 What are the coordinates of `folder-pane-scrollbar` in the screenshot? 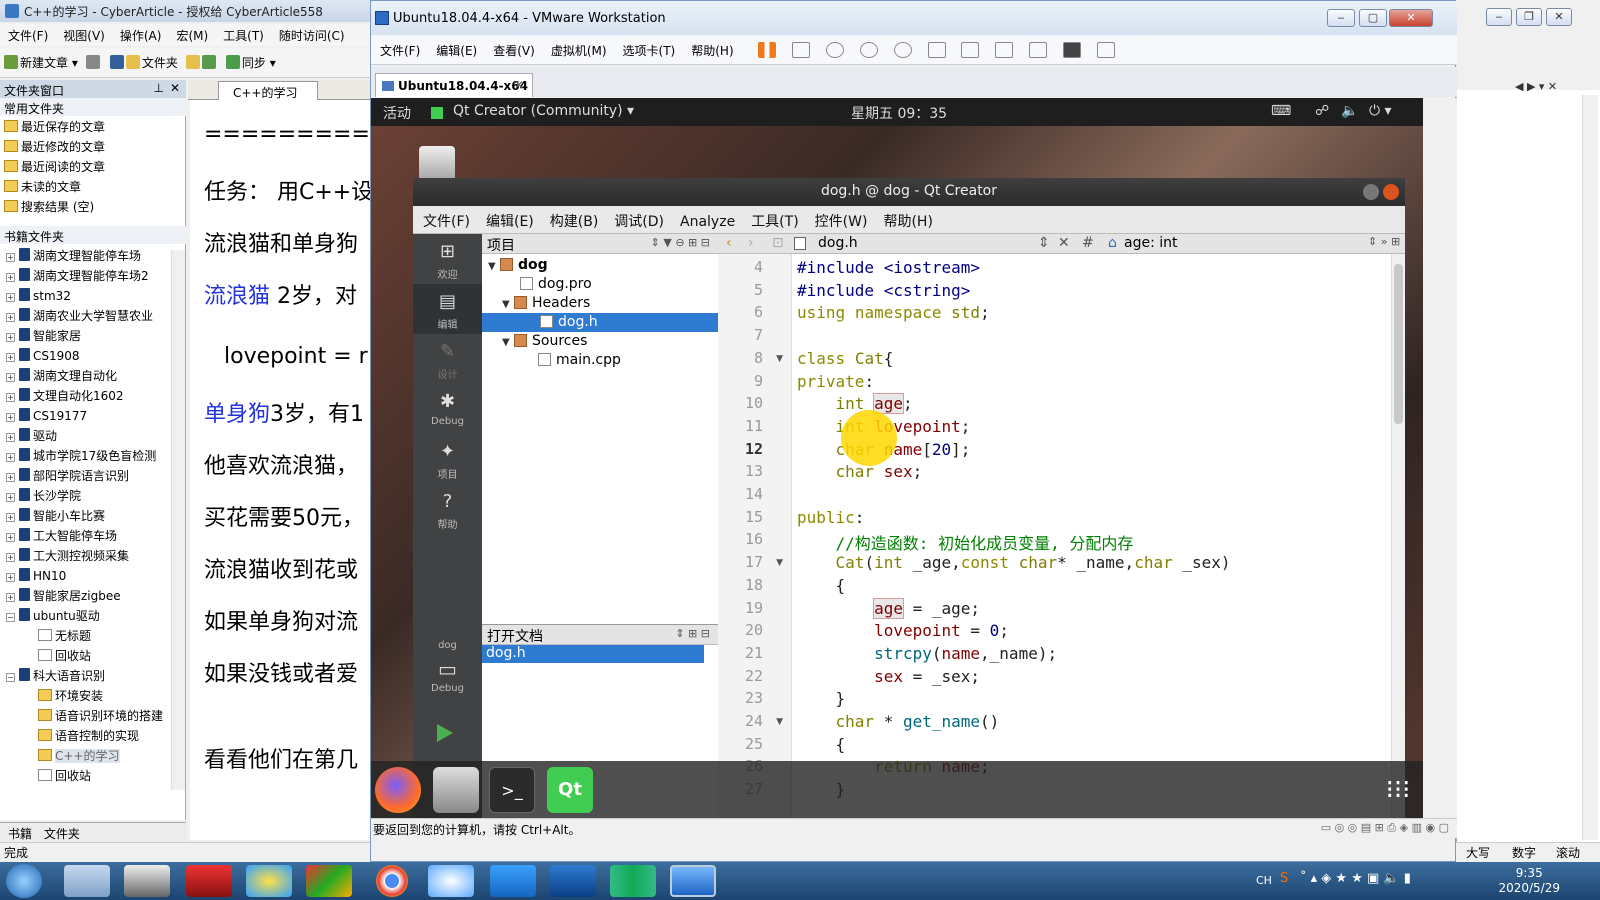 It's located at (178, 520).